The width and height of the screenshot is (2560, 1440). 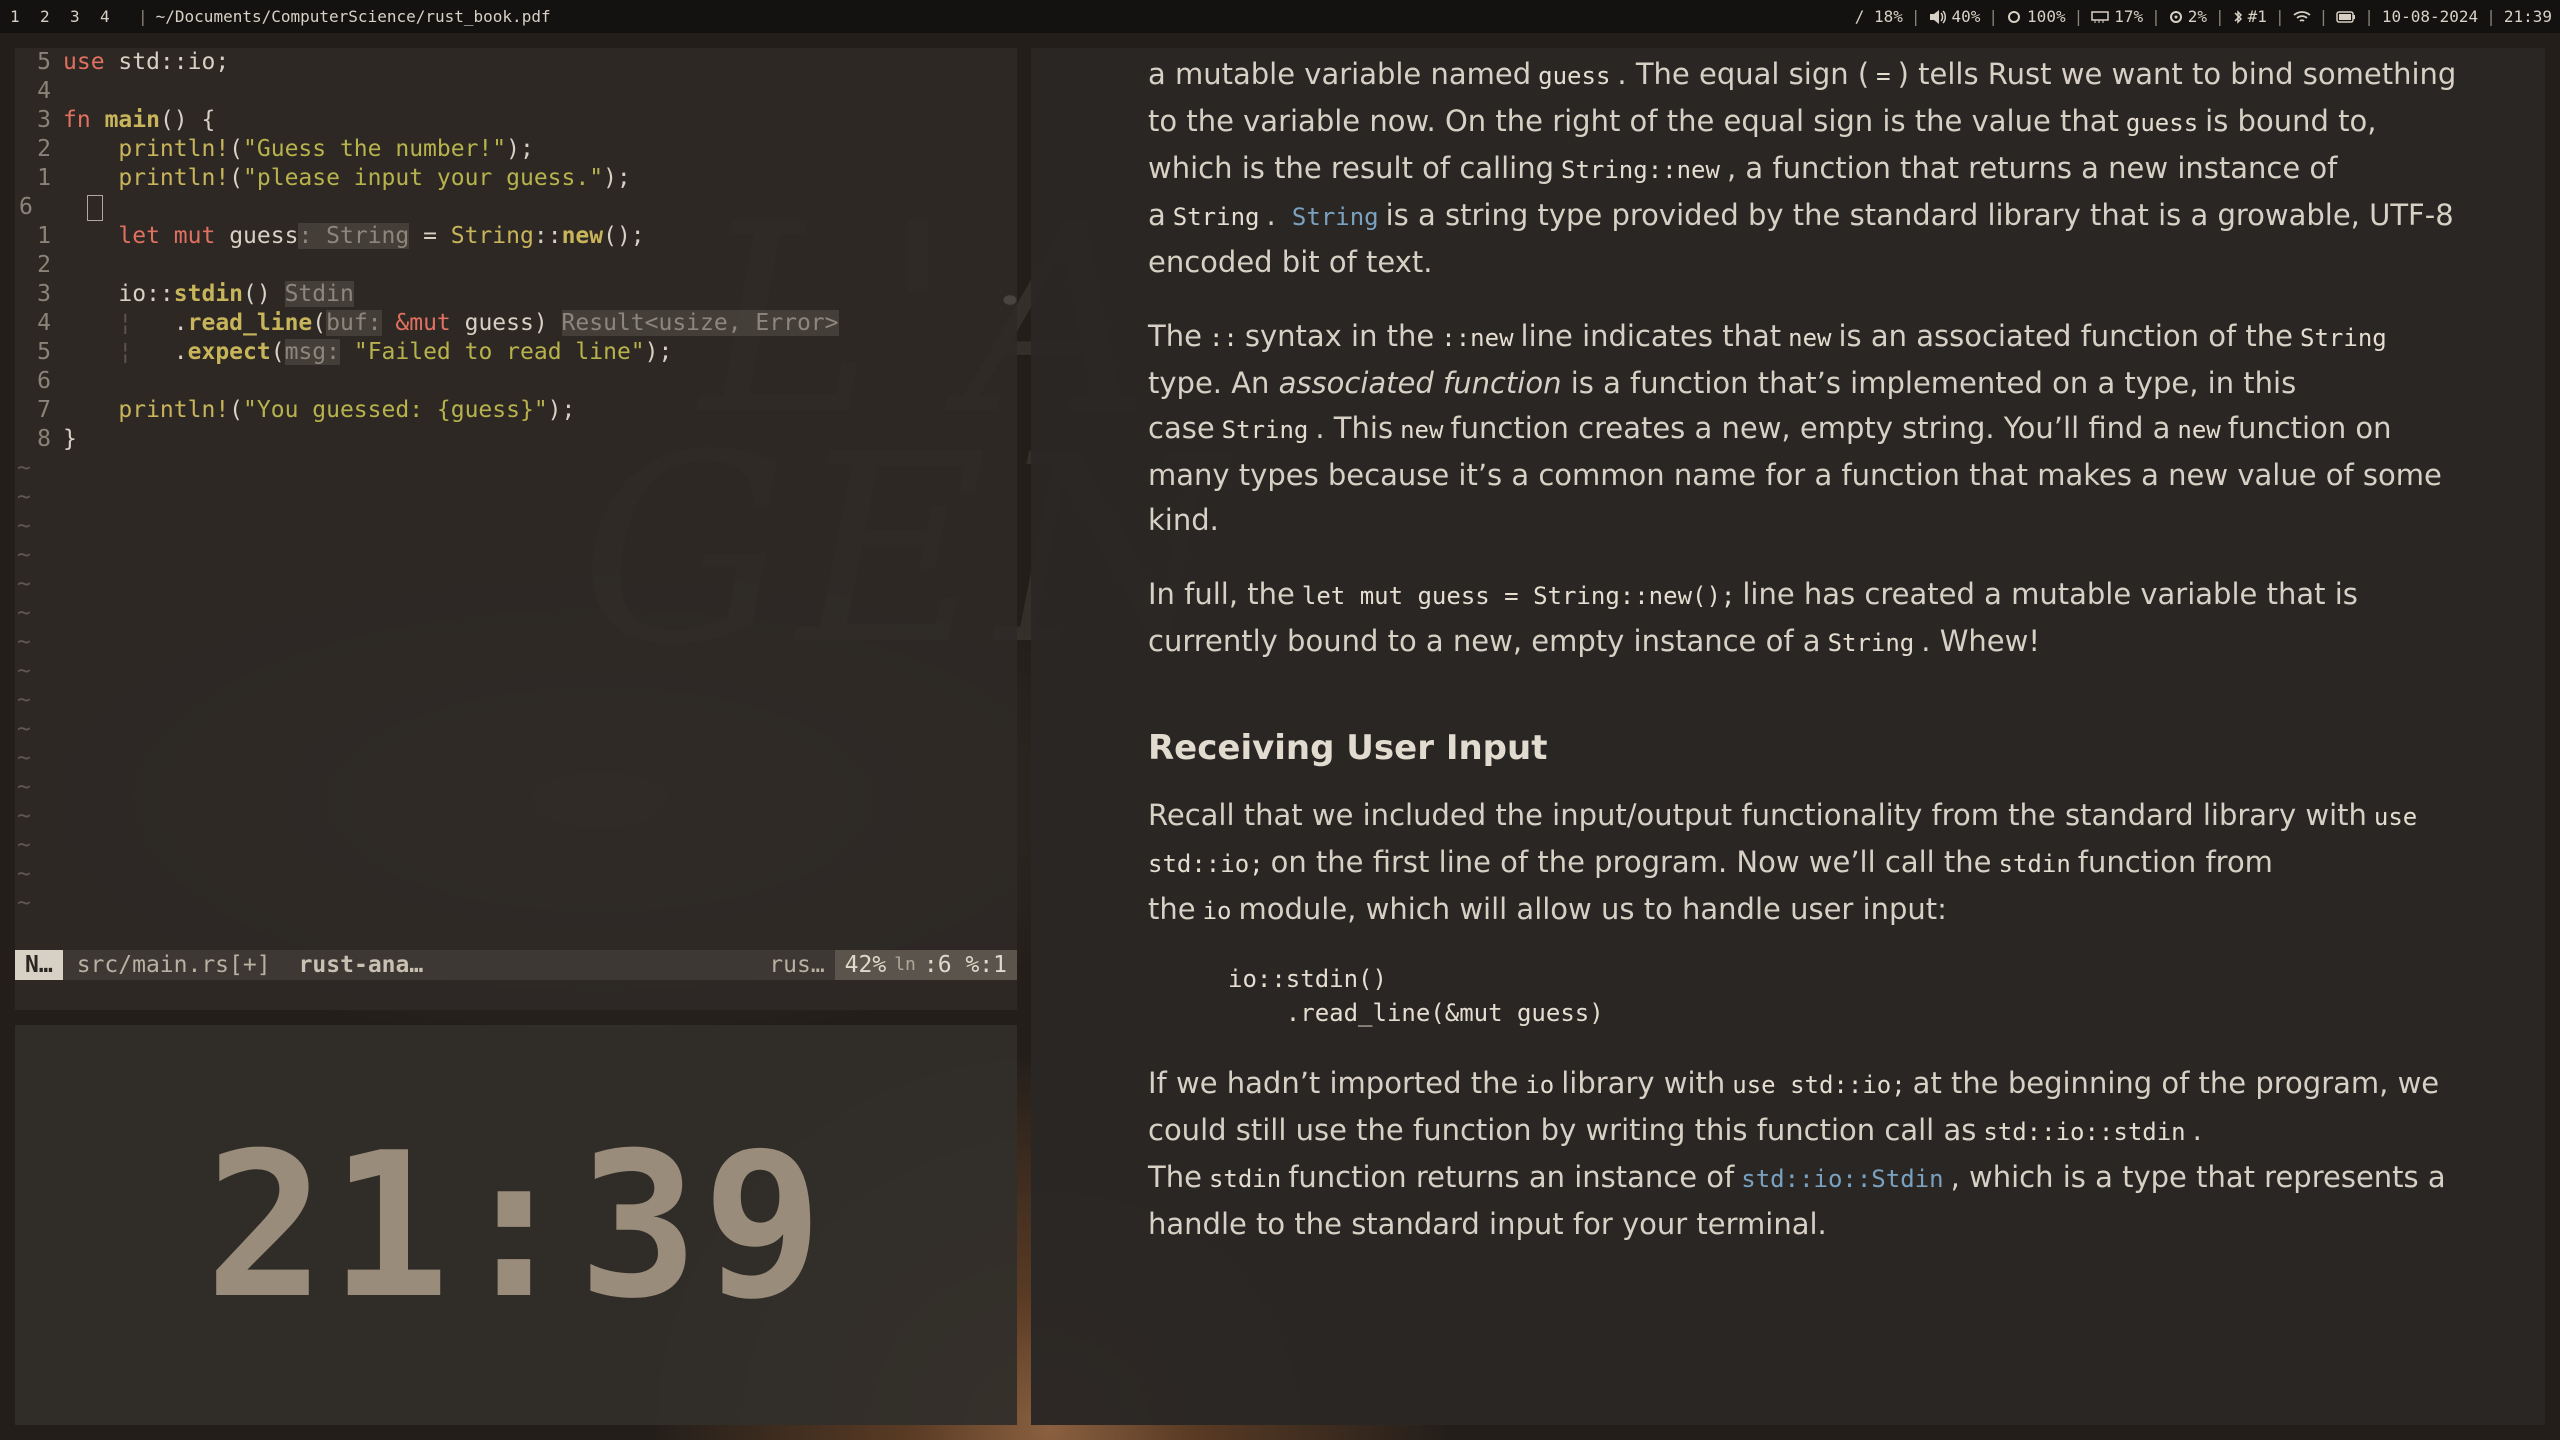 I want to click on cpu-value: 2%, so click(x=2197, y=16).